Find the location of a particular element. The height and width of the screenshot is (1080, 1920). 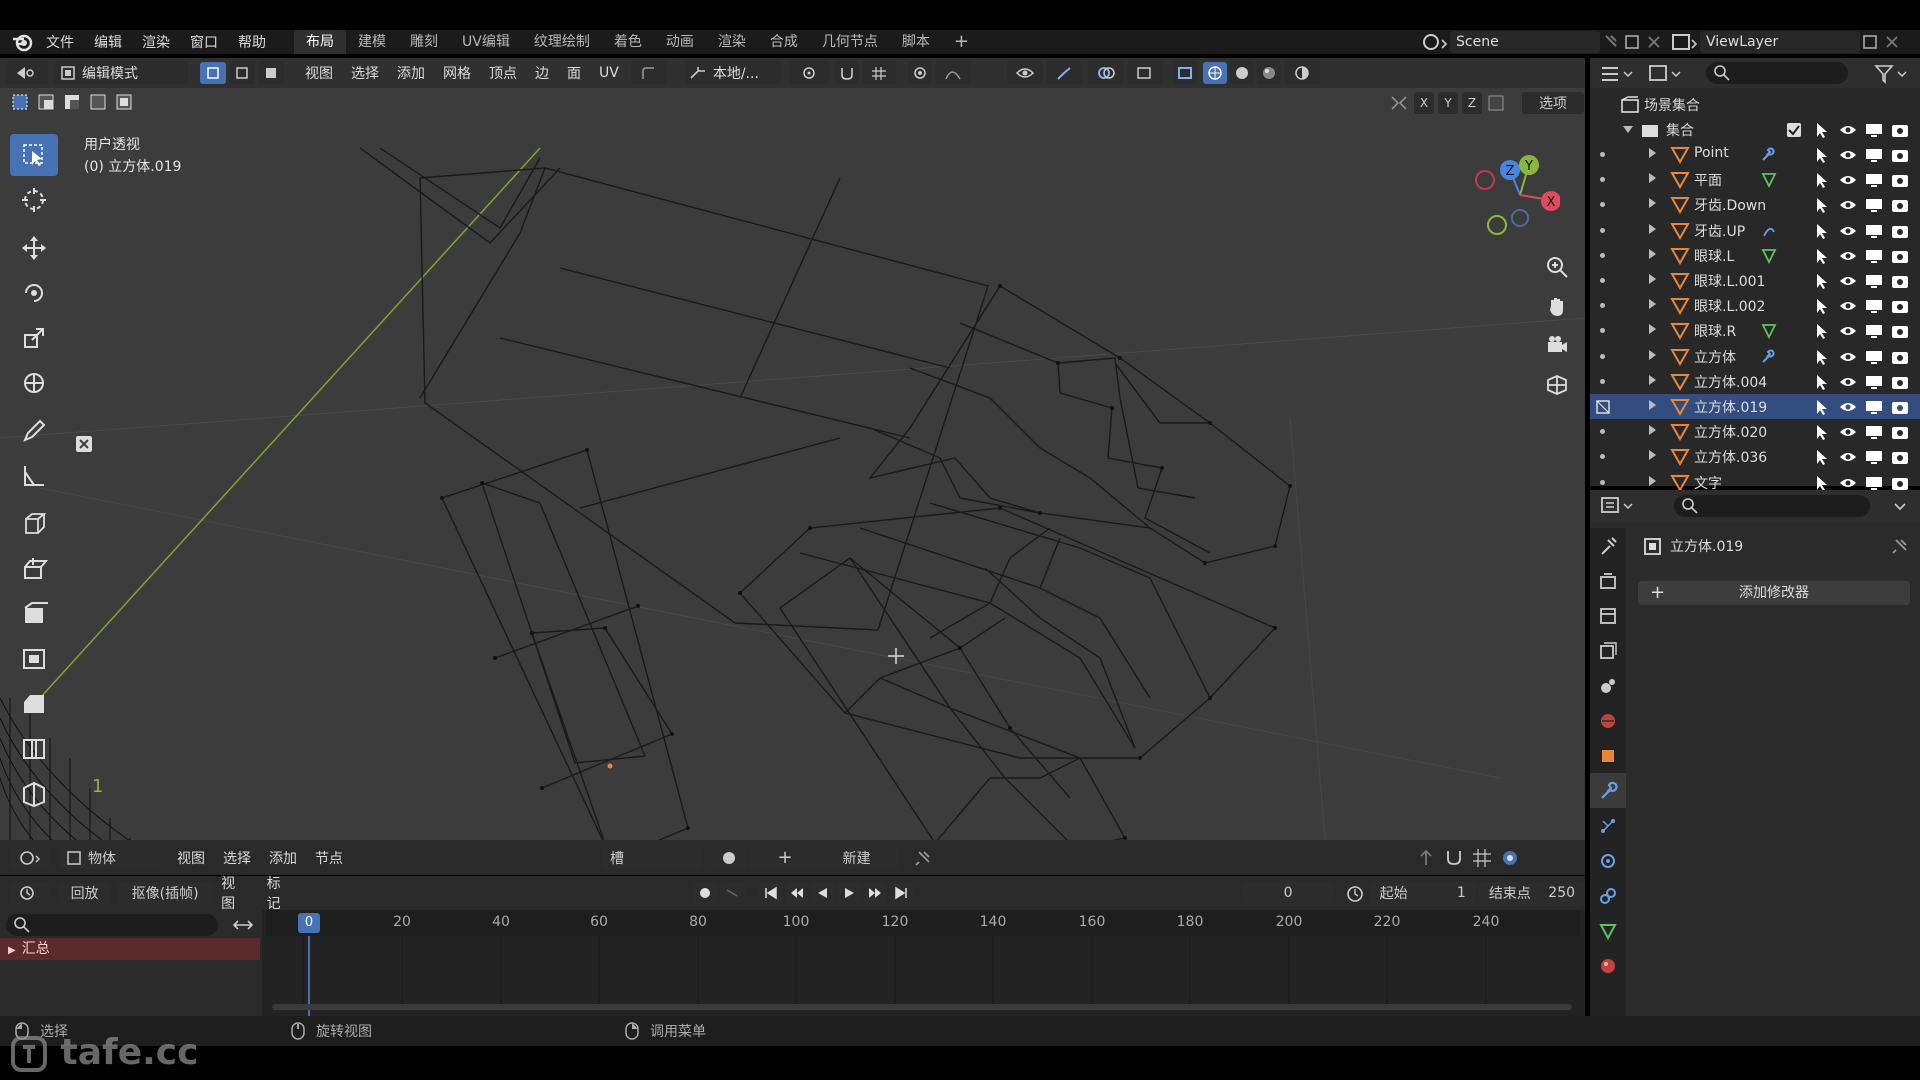

tab-geometry-nodes: 几何节点 is located at coordinates (850, 42).